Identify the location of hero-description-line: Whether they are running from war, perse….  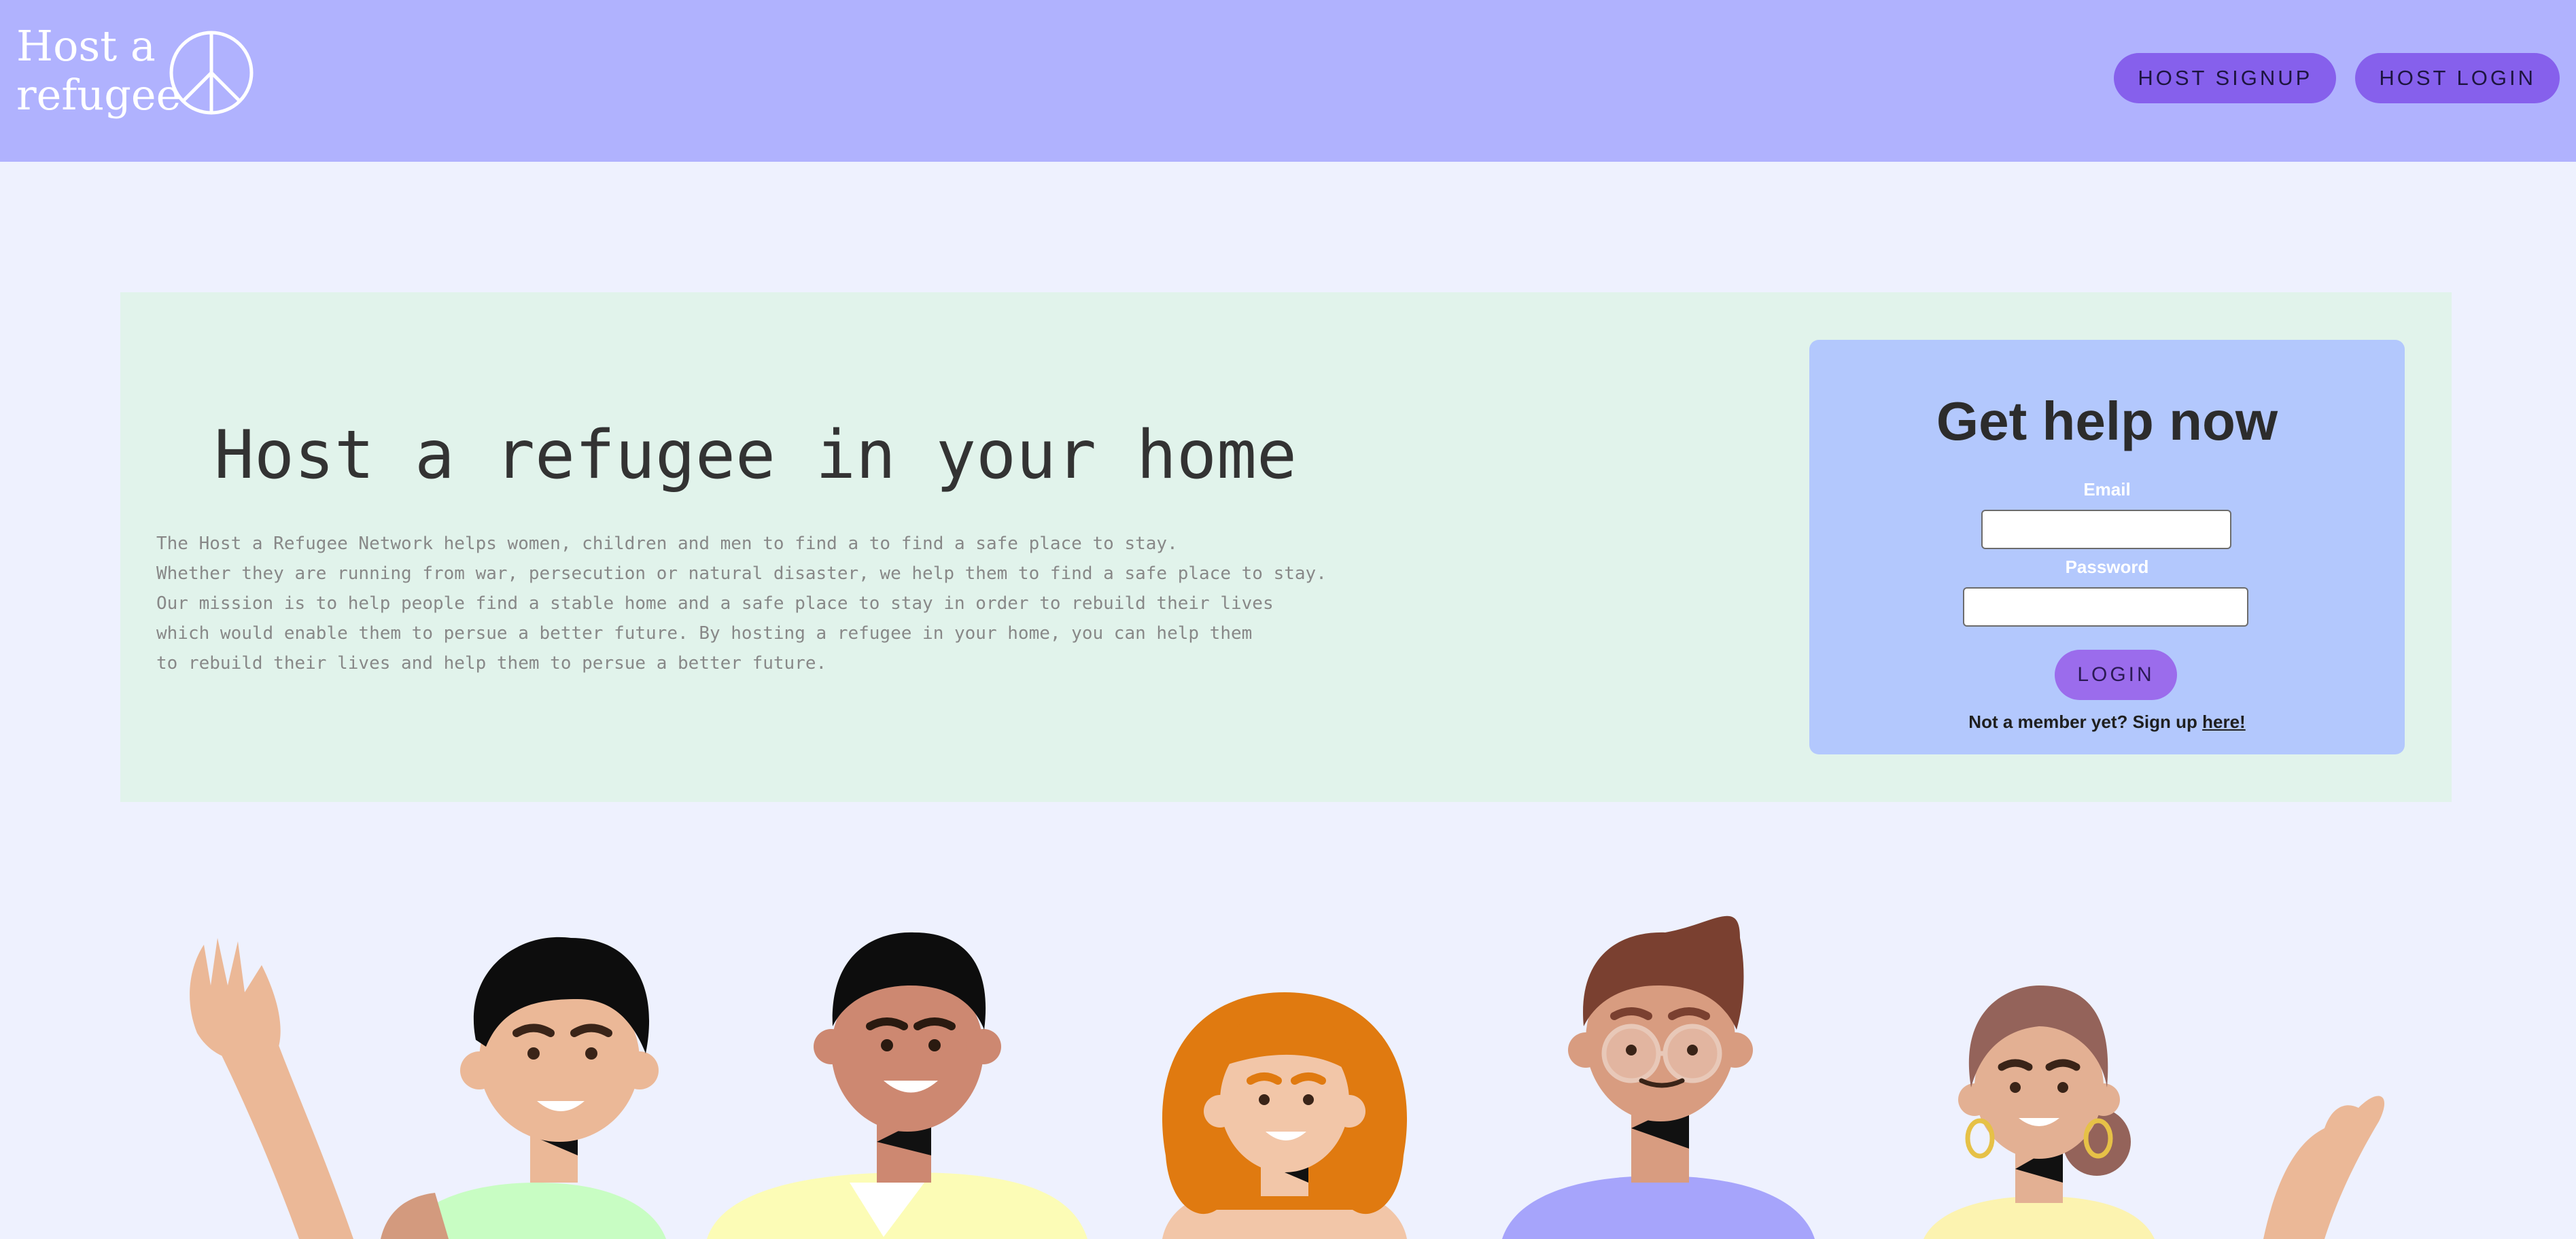
(741, 573).